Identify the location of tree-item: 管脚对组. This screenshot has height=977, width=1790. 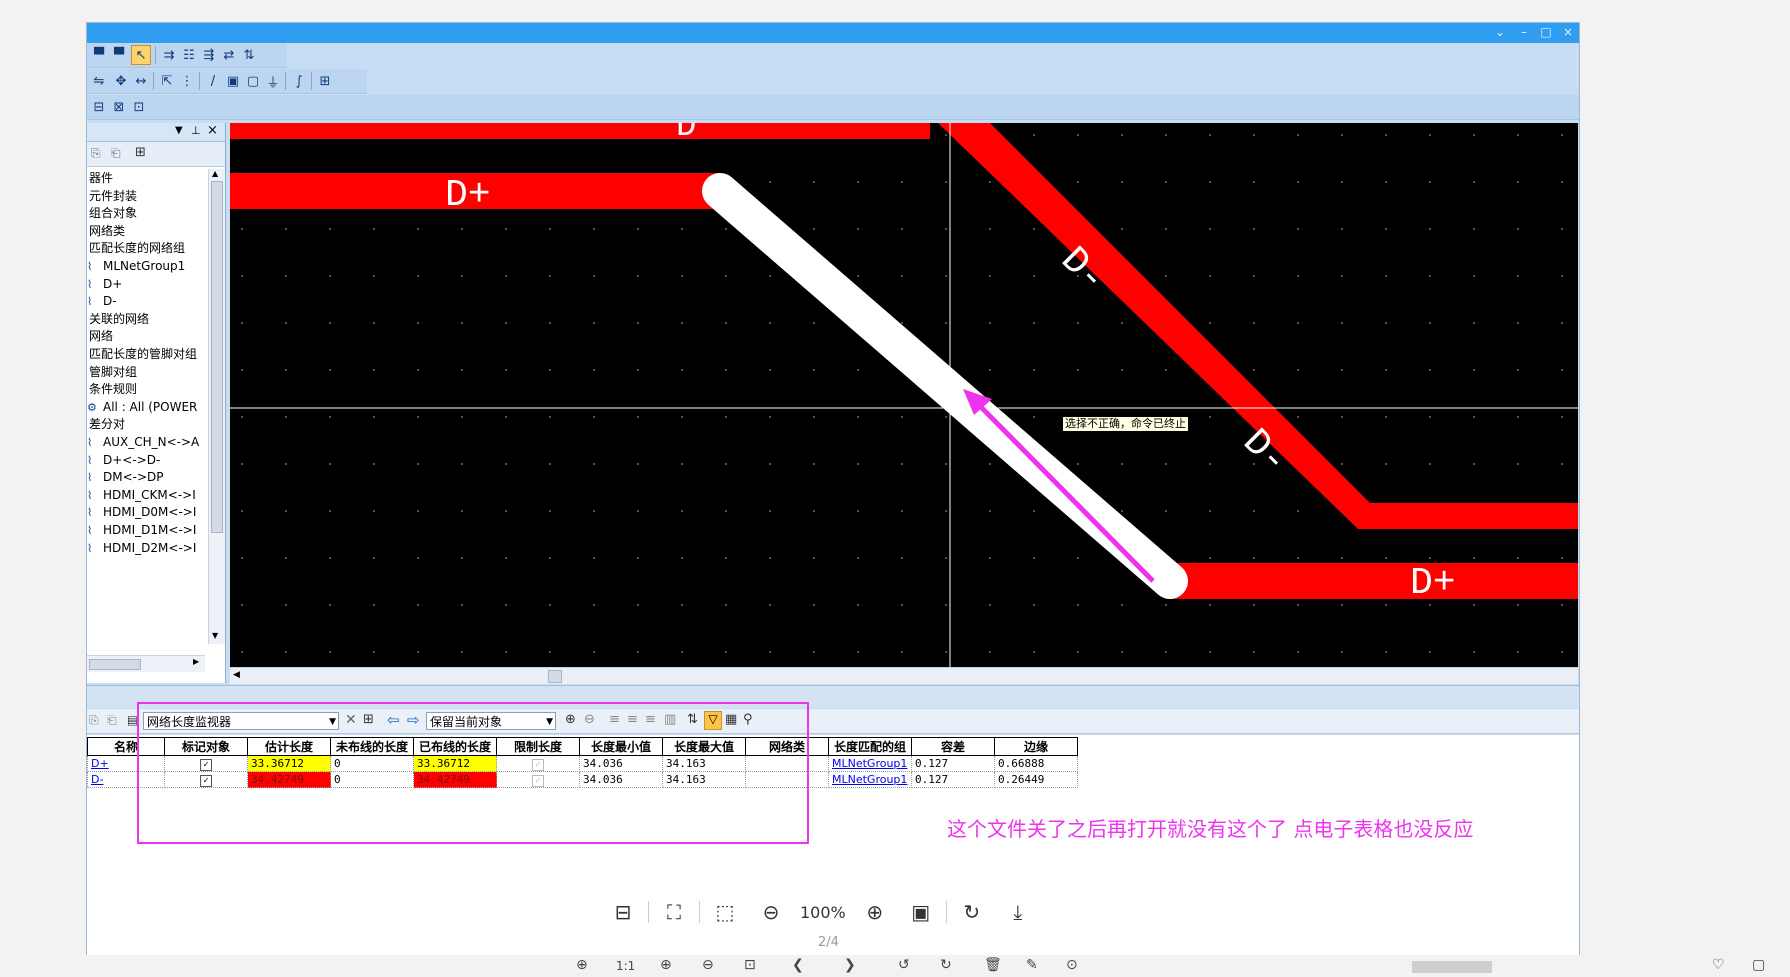
(113, 372).